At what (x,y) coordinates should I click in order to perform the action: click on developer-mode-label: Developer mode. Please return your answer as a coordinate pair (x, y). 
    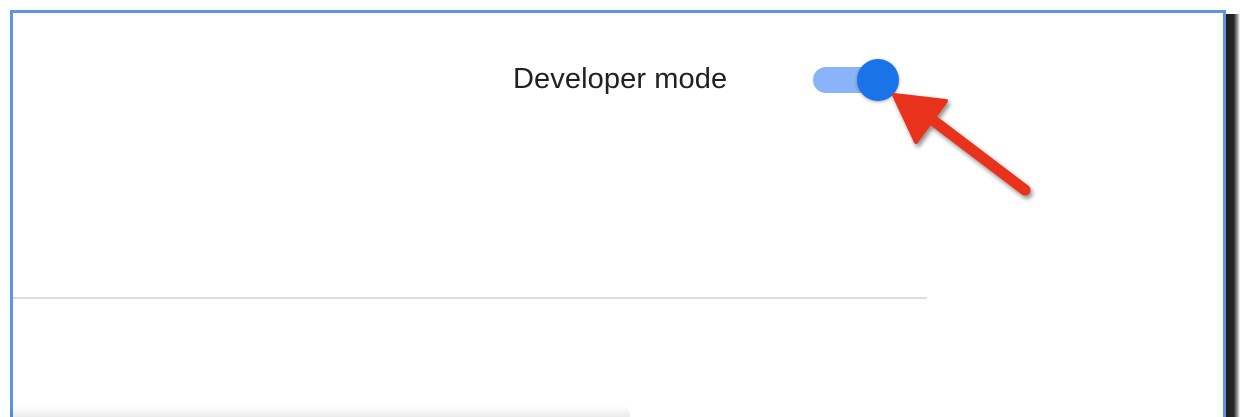
    Looking at the image, I should click on (620, 79).